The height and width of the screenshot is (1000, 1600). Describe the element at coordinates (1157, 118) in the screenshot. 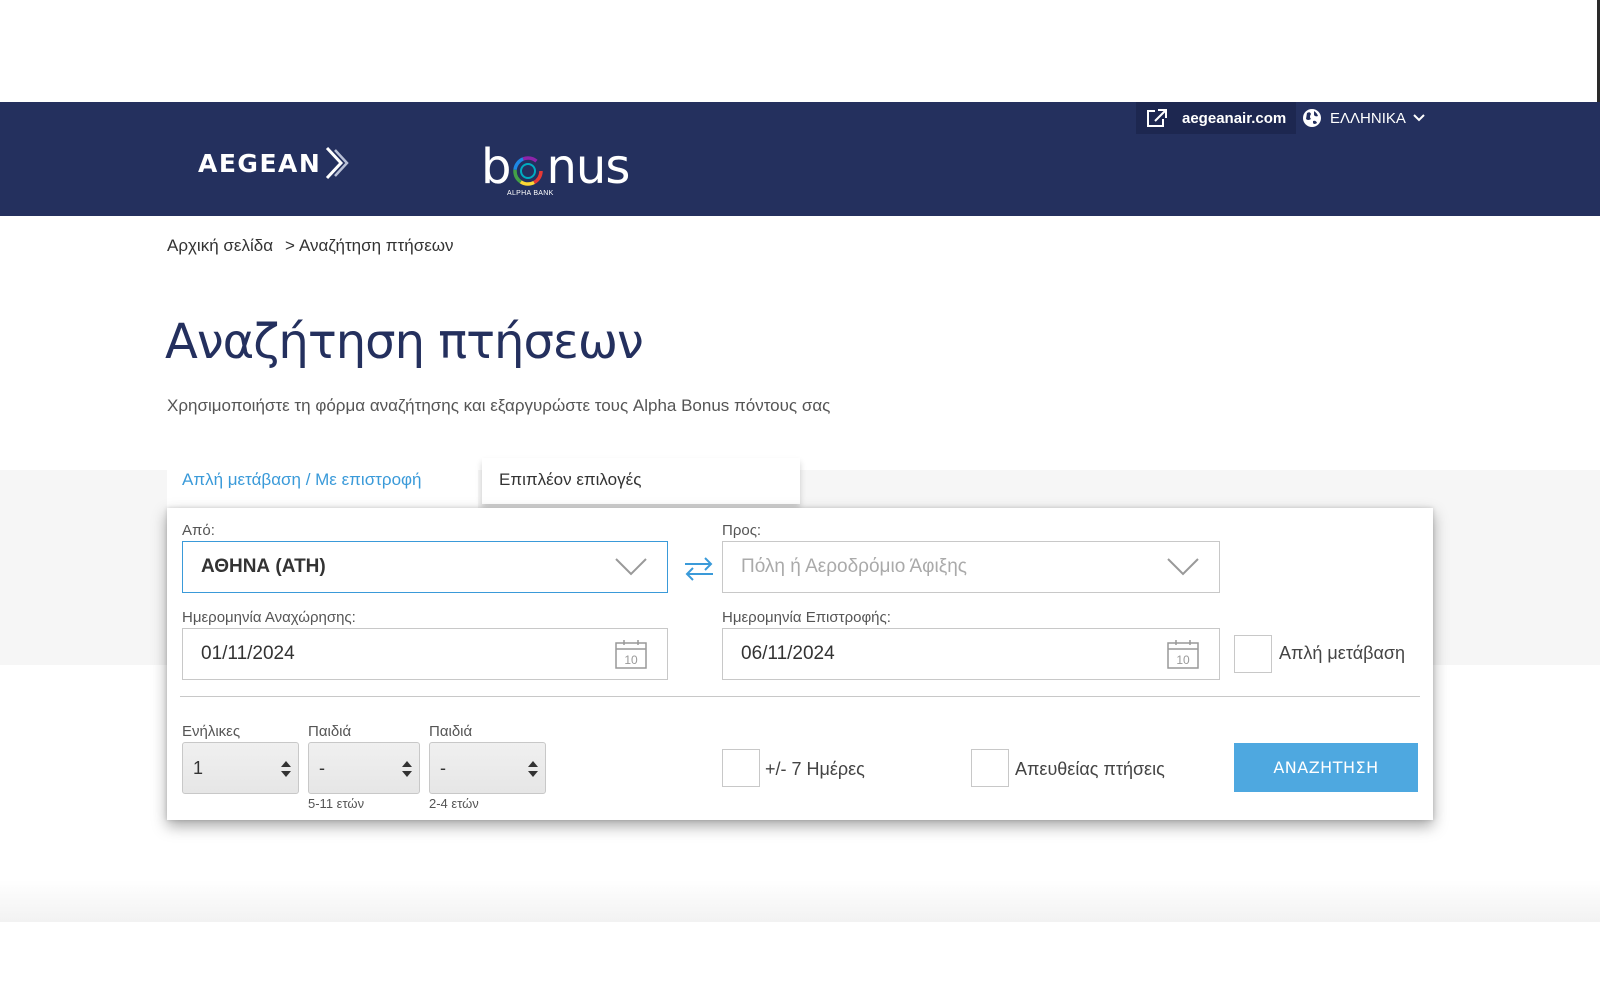

I see `external-link-icon` at that location.